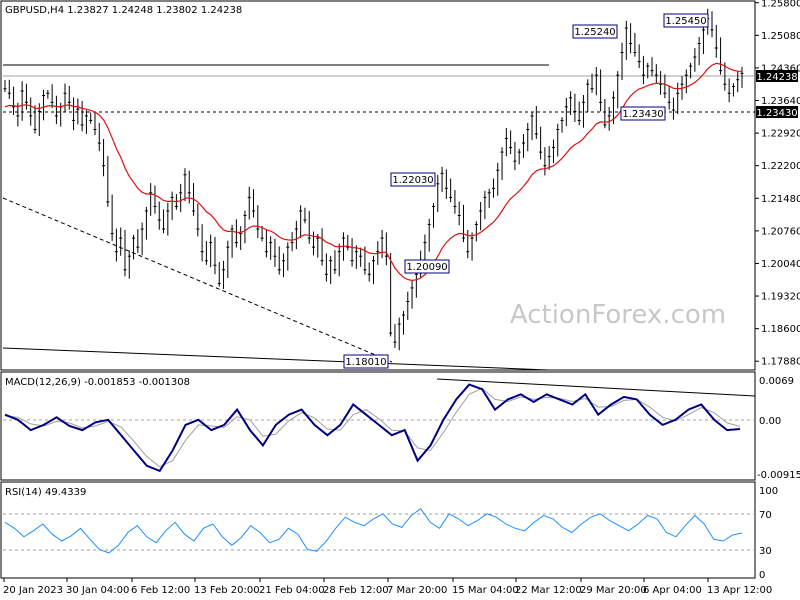  I want to click on annotation-text: 1.20090, so click(426, 267).